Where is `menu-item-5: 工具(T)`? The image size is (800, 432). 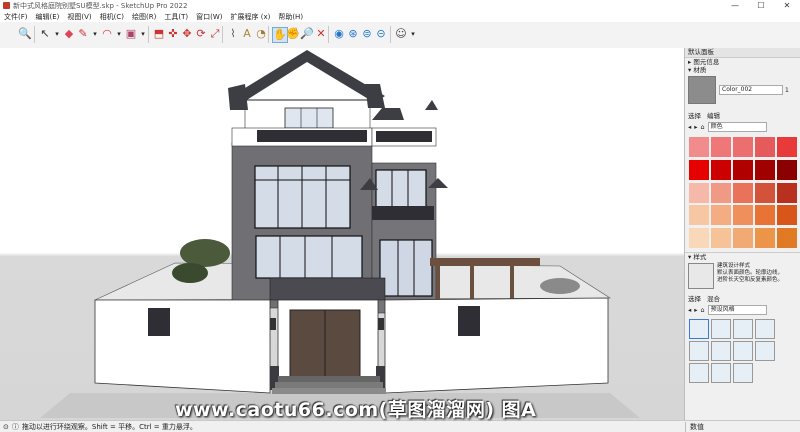 menu-item-5: 工具(T) is located at coordinates (176, 17).